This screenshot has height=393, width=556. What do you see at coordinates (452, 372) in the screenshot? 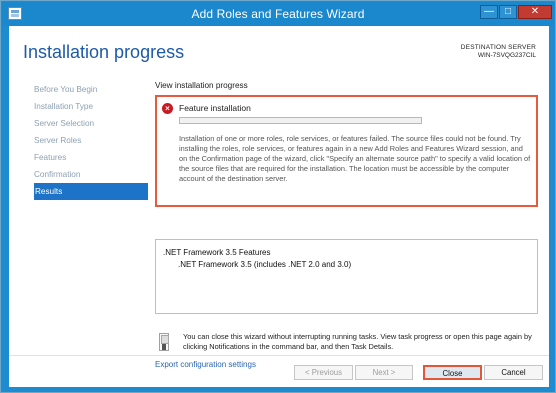
I see `close-button: Close` at bounding box center [452, 372].